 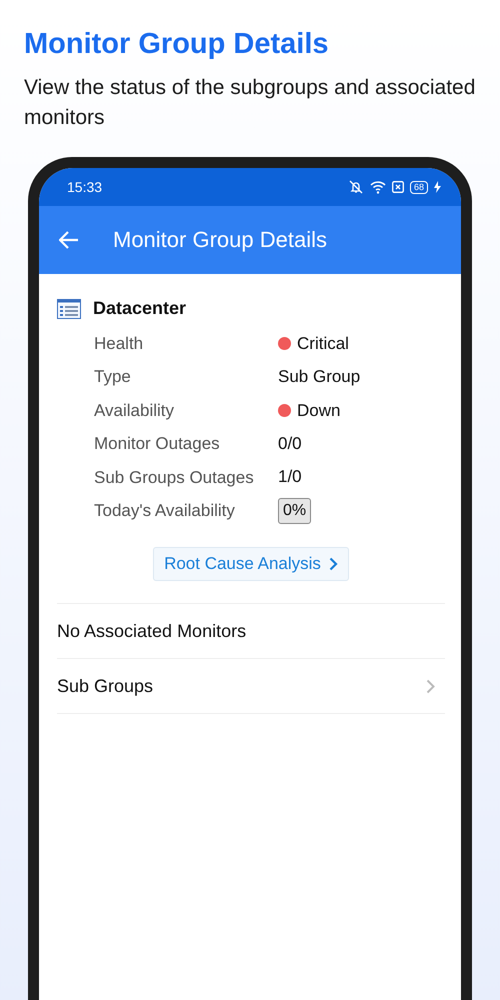 I want to click on app-bar-title: Monitor Group Details, so click(x=220, y=240).